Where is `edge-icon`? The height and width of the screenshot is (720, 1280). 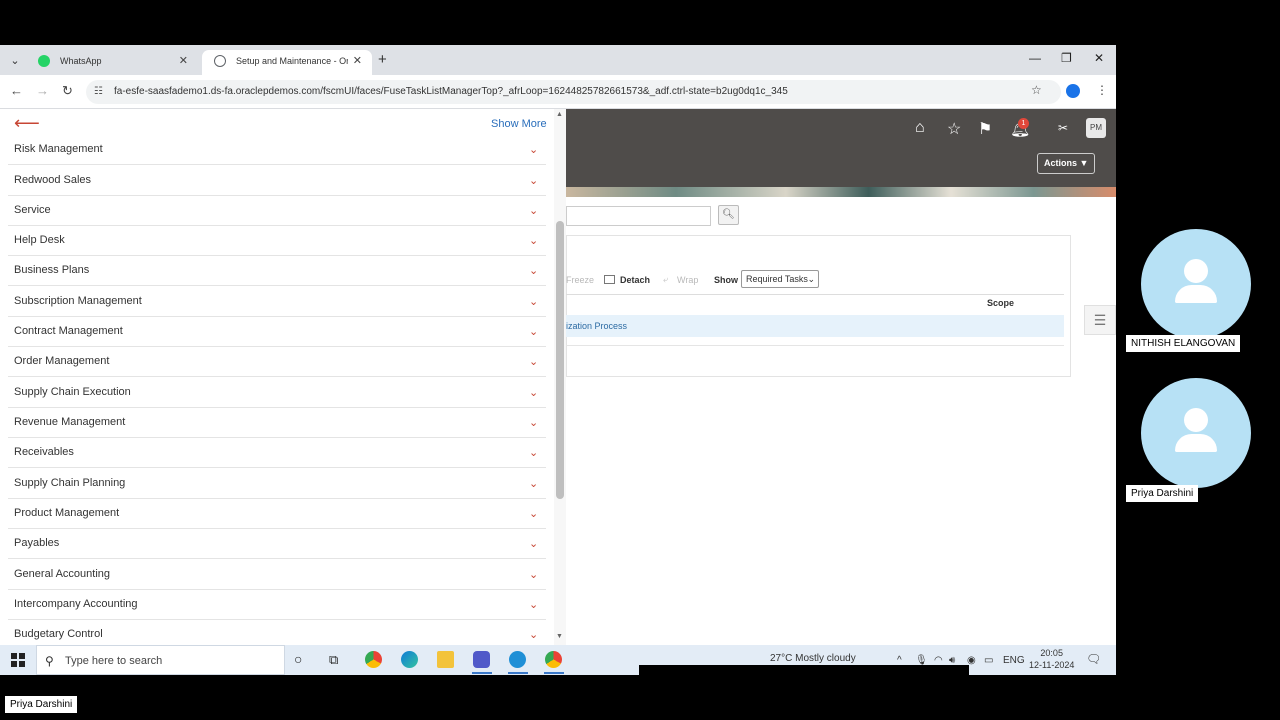 edge-icon is located at coordinates (409, 659).